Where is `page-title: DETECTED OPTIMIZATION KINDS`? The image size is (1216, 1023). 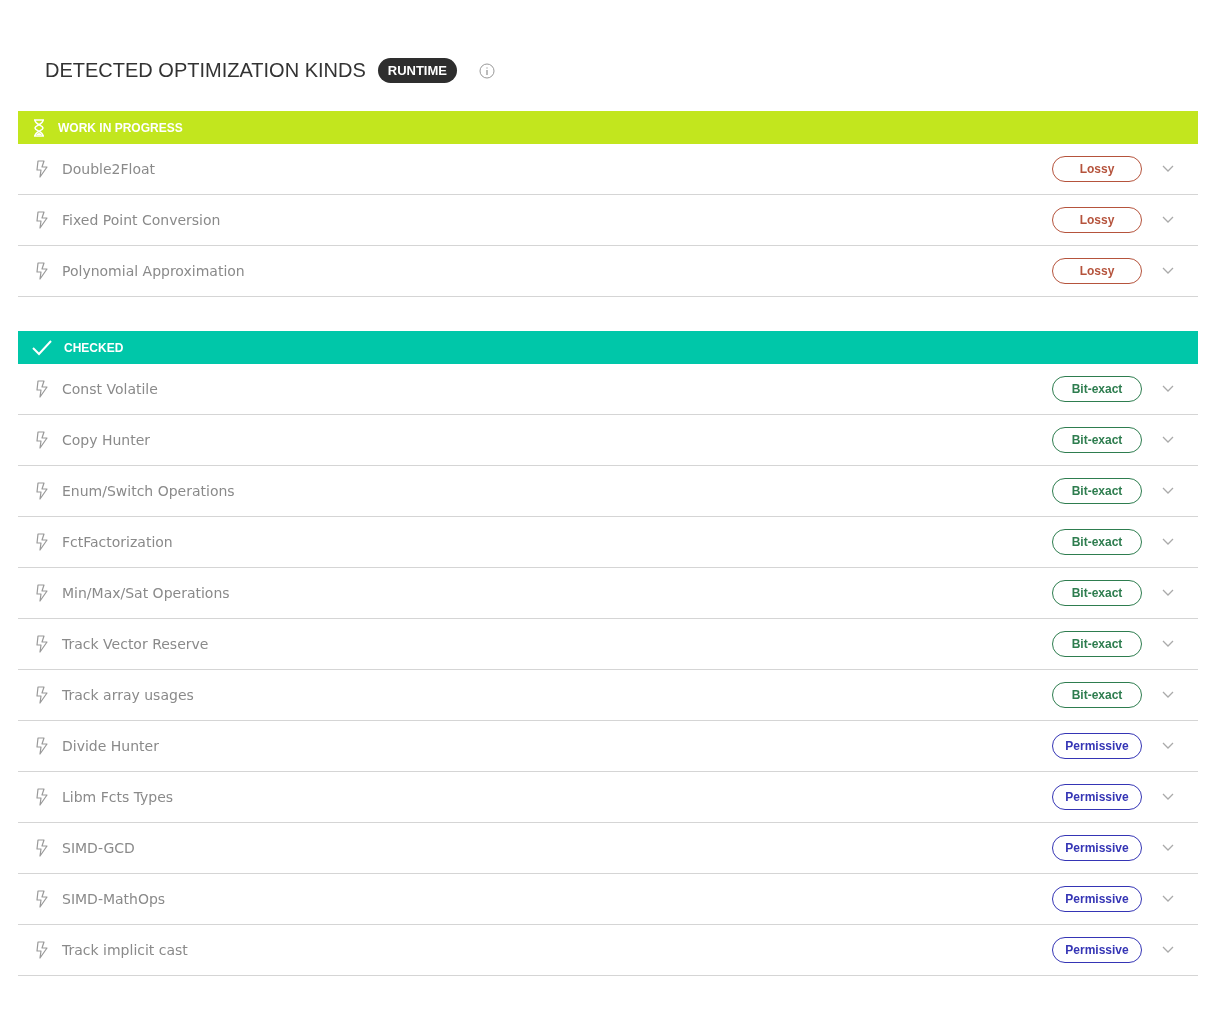 page-title: DETECTED OPTIMIZATION KINDS is located at coordinates (205, 70).